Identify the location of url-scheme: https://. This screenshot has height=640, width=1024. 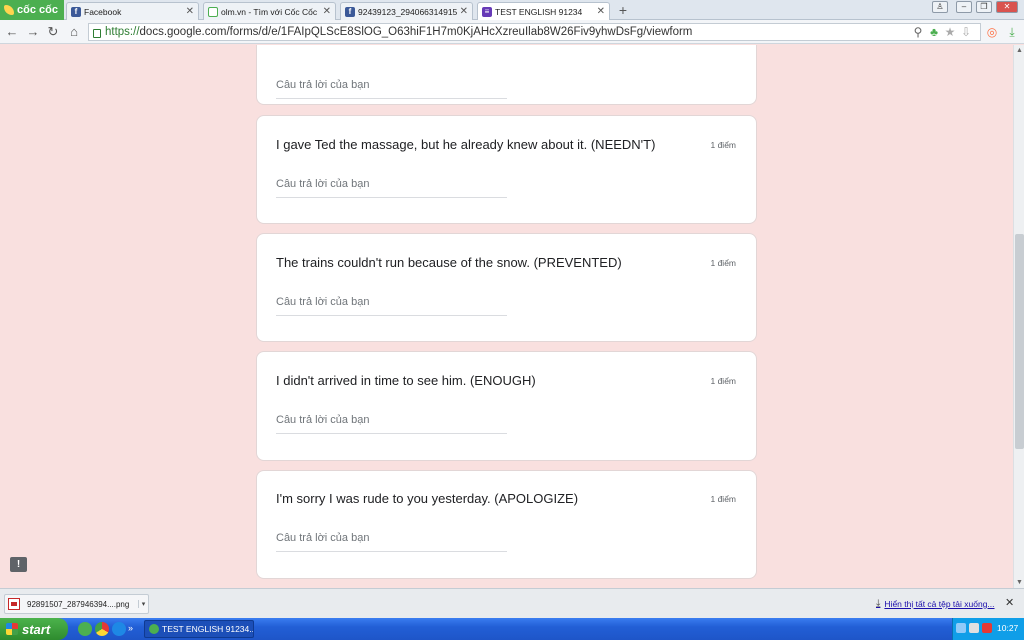
(122, 32).